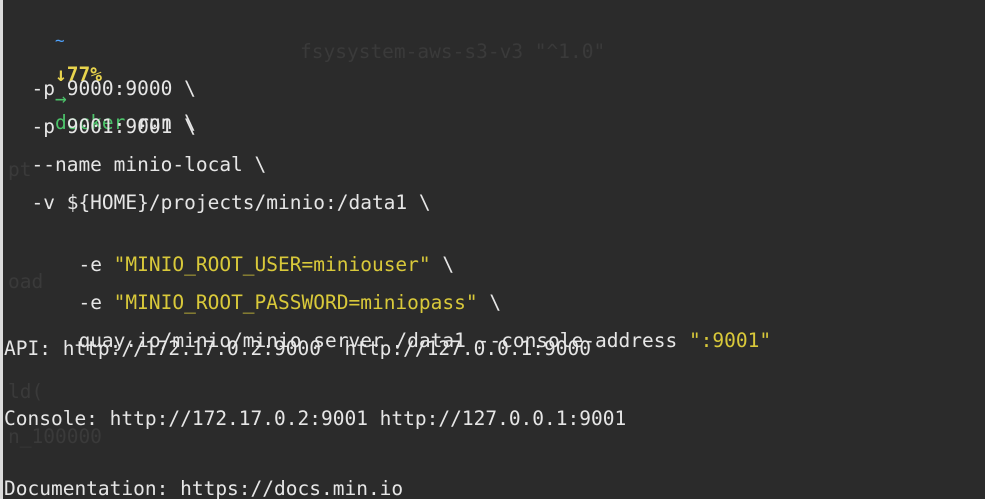 The height and width of the screenshot is (499, 985). What do you see at coordinates (254, 290) in the screenshot?
I see `env-arg-line: -e "MINIO_ROOT_PASSWORD=miniopass" \` at bounding box center [254, 290].